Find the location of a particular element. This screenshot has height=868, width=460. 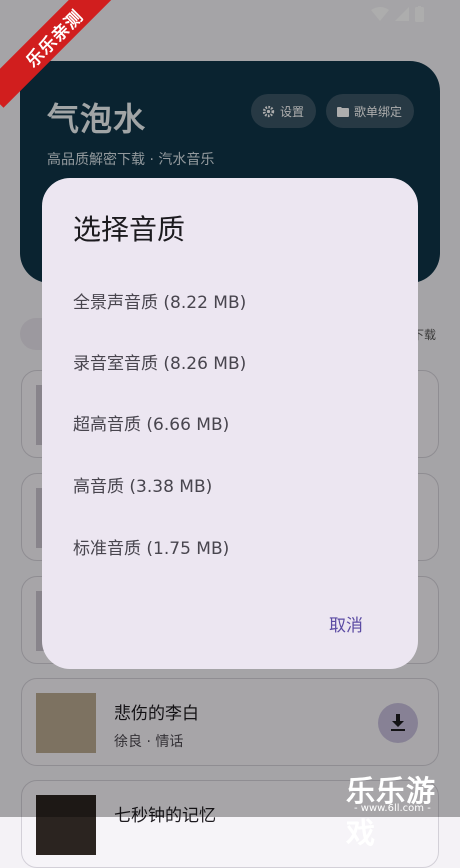

cancel-button: 取消 is located at coordinates (346, 623).